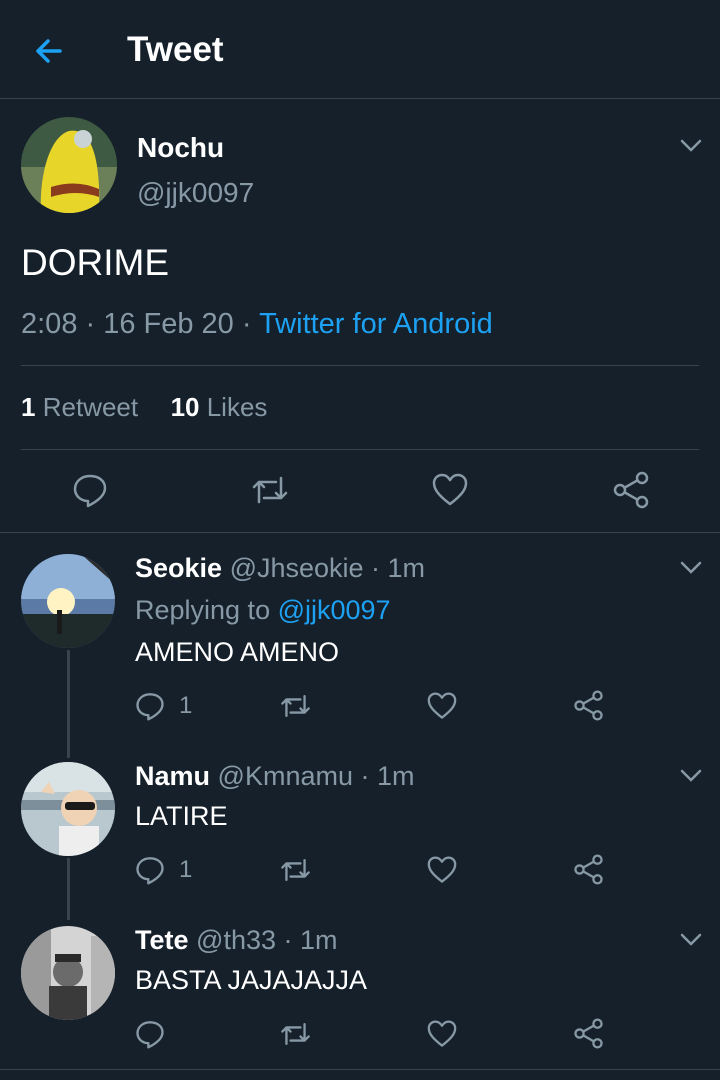  I want to click on back-button, so click(49, 51).